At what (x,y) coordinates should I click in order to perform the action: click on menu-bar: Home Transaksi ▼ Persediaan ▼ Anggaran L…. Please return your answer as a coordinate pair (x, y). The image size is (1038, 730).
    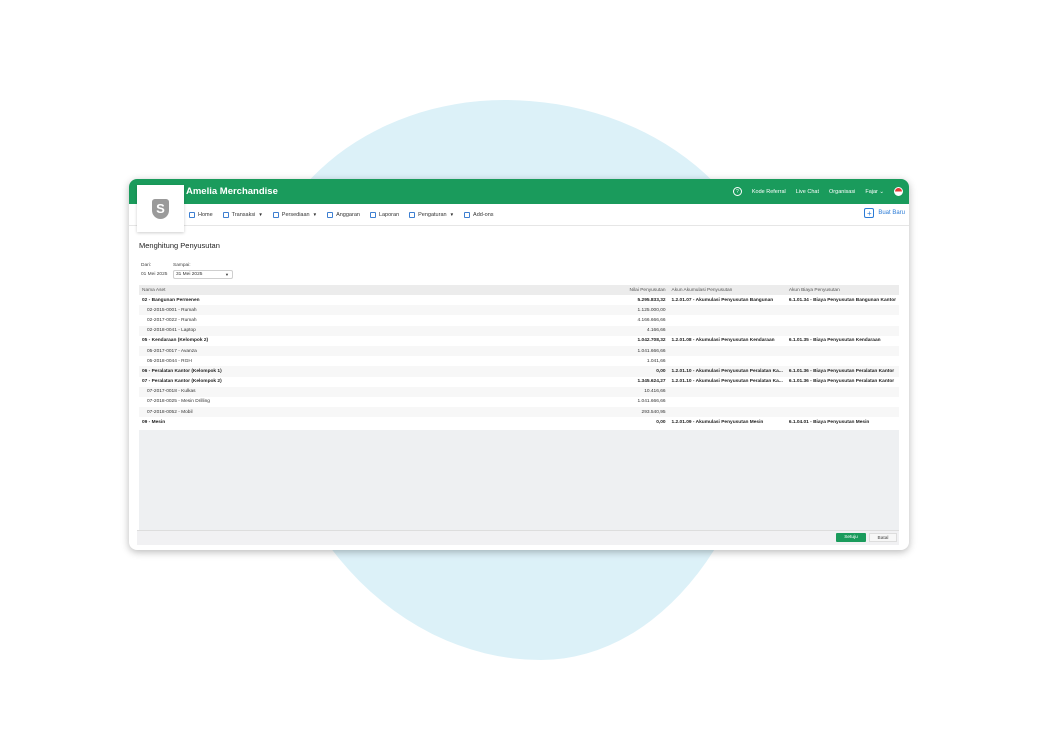
    Looking at the image, I should click on (519, 215).